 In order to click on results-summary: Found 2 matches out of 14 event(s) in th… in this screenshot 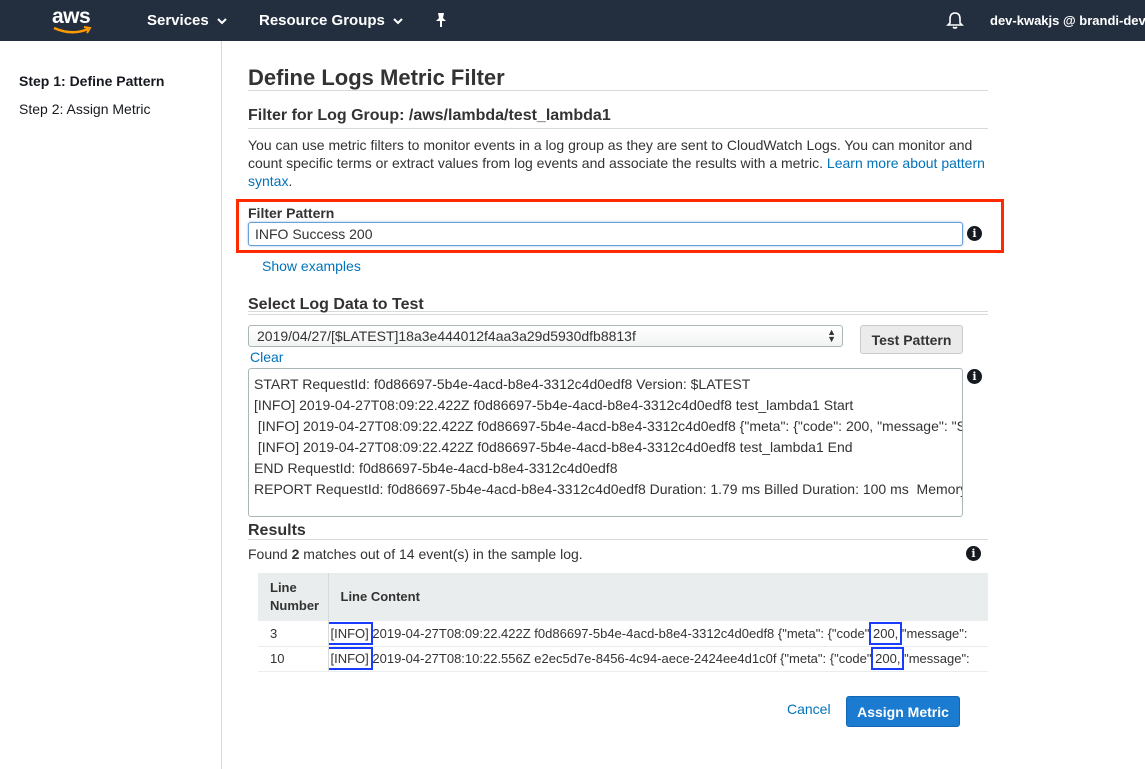, I will do `click(415, 554)`.